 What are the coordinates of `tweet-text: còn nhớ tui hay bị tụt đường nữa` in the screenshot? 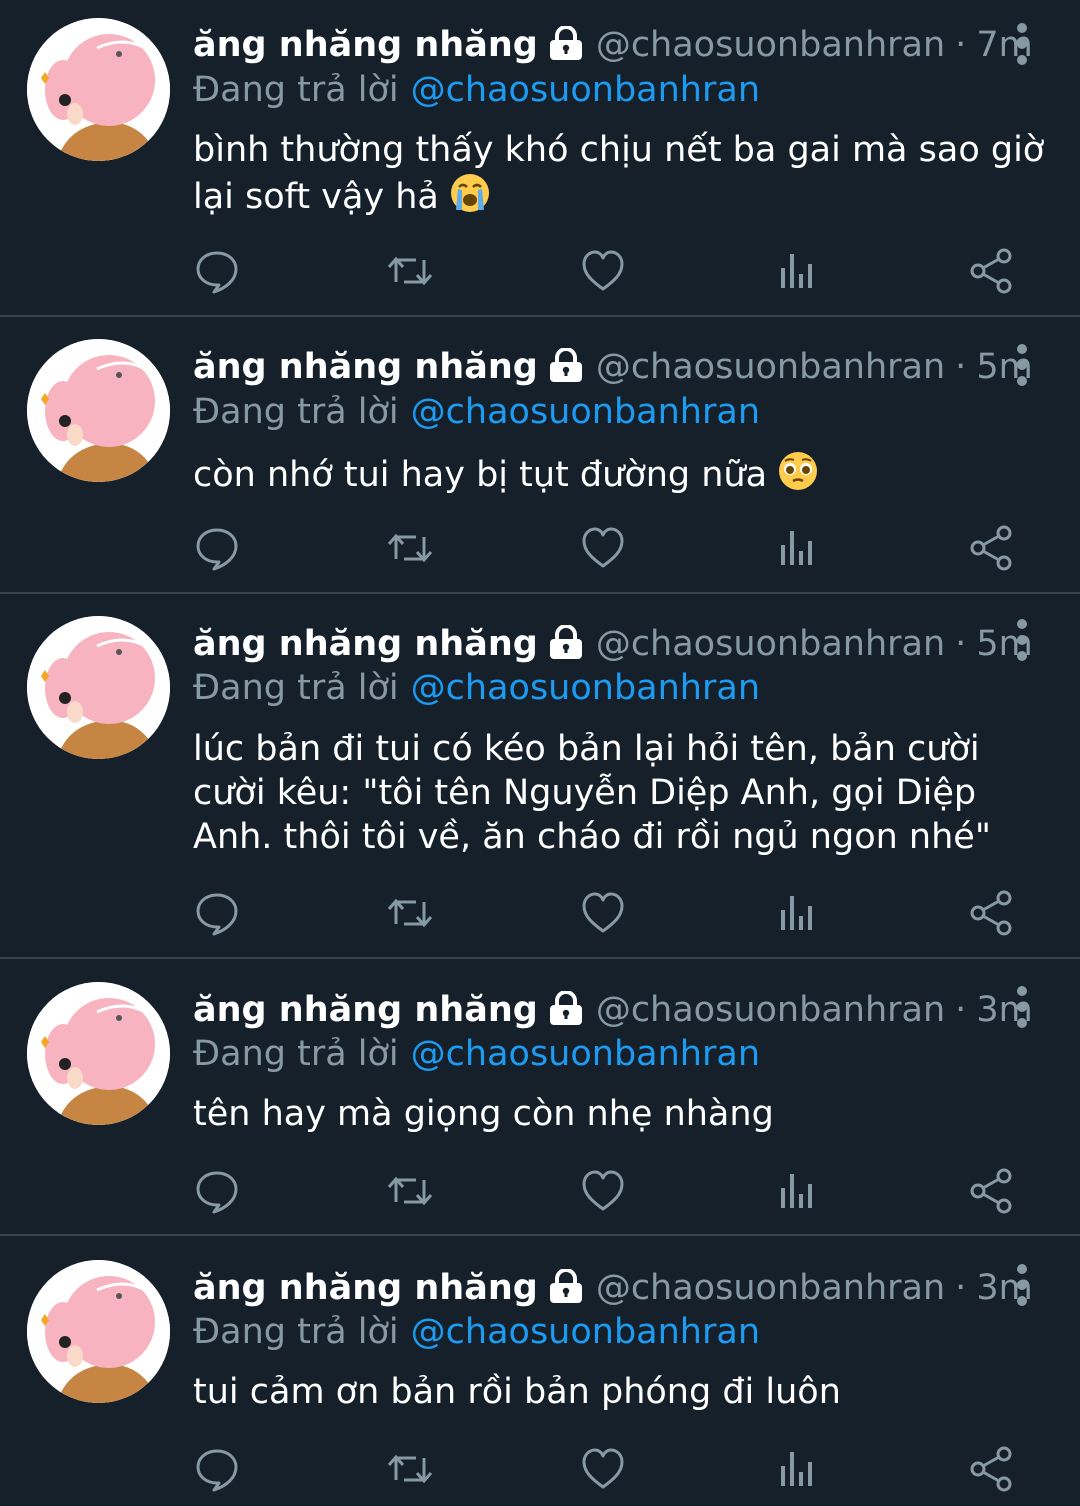 It's located at (623, 476).